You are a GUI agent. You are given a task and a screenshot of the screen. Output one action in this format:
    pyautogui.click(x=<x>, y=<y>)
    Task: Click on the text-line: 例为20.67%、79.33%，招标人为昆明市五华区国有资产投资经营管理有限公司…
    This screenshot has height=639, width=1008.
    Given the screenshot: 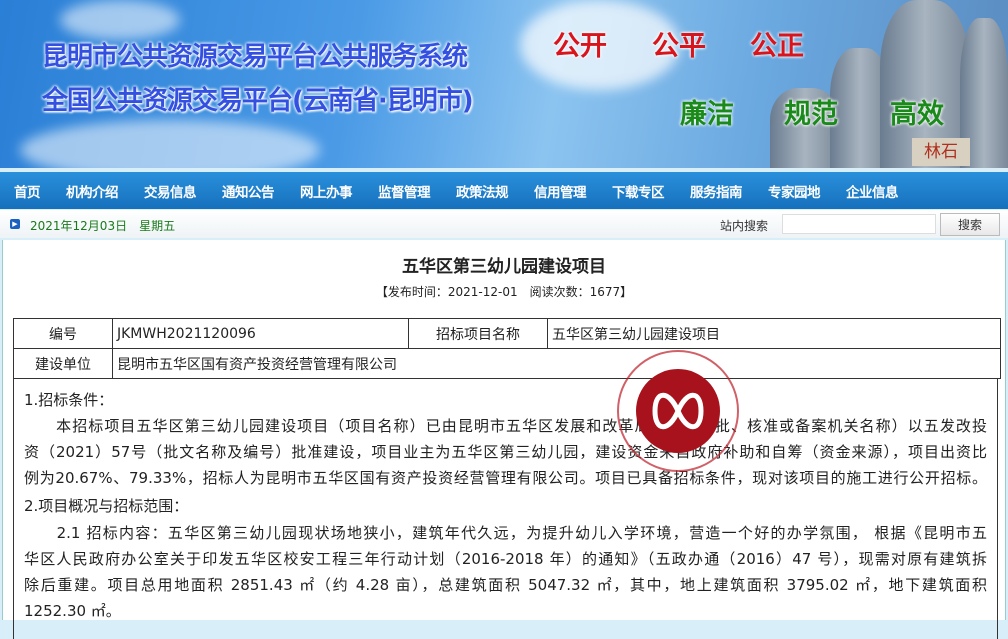 What is the action you would take?
    pyautogui.click(x=505, y=478)
    